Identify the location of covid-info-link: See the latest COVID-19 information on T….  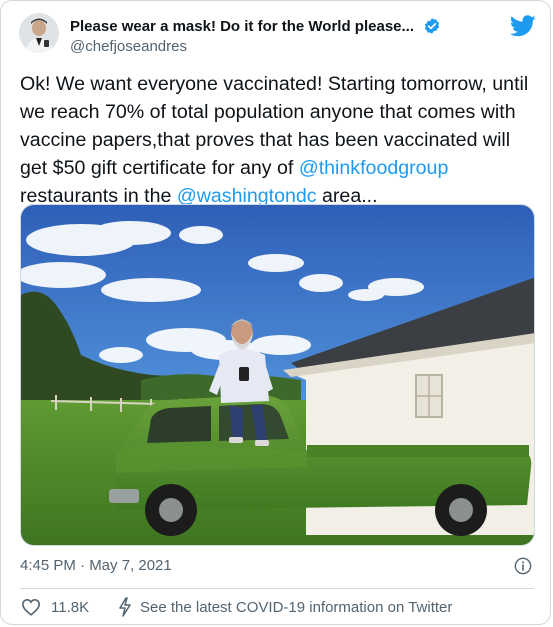
(285, 607).